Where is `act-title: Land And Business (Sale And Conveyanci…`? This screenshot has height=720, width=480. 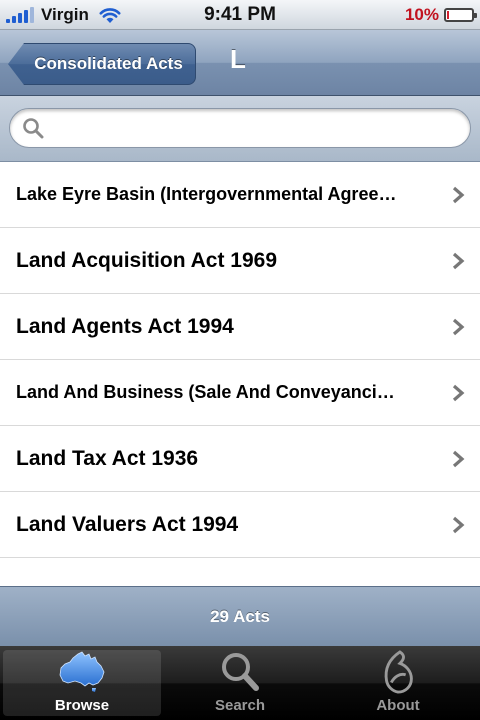 act-title: Land And Business (Sale And Conveyanci… is located at coordinates (205, 392).